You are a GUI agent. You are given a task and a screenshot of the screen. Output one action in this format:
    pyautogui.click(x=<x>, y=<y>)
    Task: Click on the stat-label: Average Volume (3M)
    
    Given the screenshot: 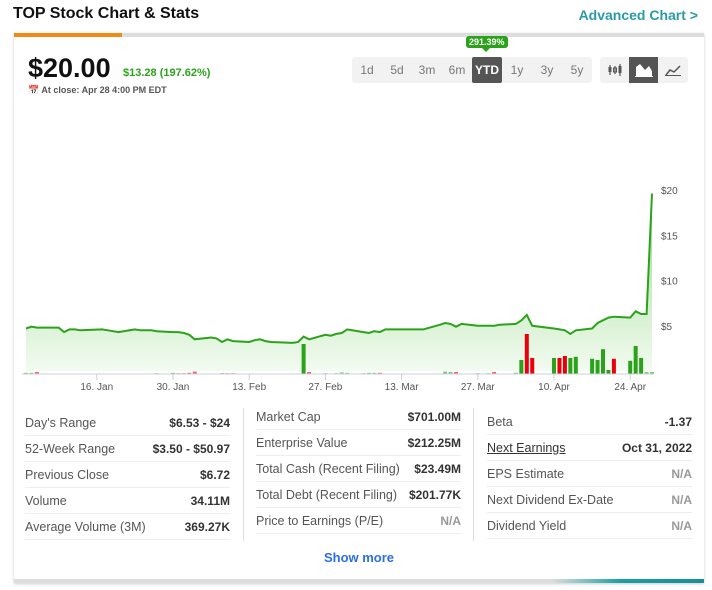 What is the action you would take?
    pyautogui.click(x=85, y=526)
    